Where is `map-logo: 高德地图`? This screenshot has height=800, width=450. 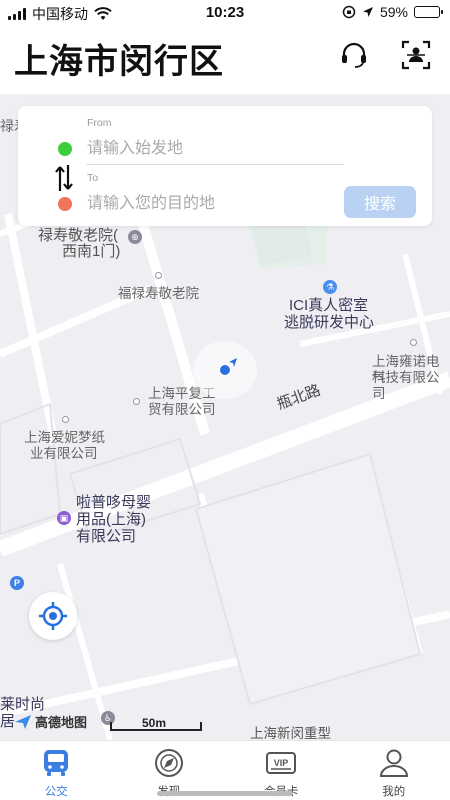
map-logo: 高德地图 is located at coordinates (50, 721).